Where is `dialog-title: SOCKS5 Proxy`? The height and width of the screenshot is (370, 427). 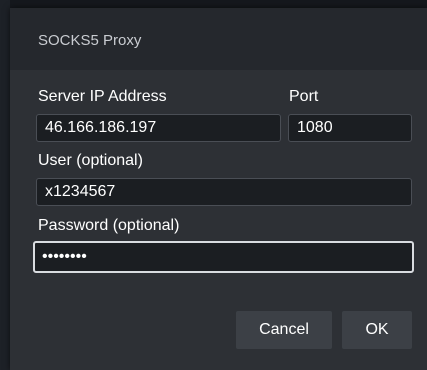 dialog-title: SOCKS5 Proxy is located at coordinates (90, 40).